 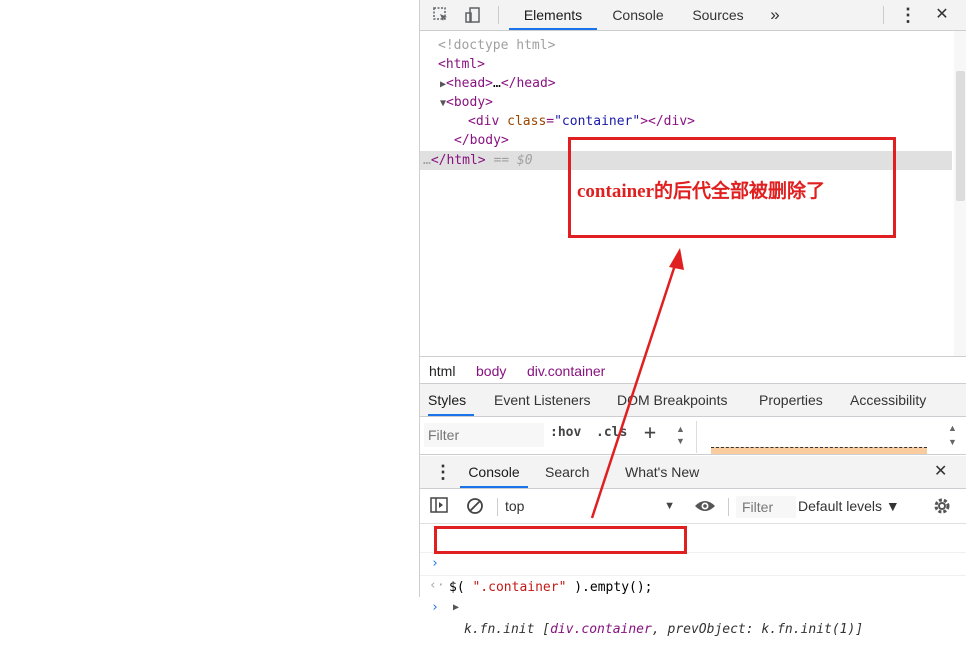 What do you see at coordinates (515, 506) in the screenshot?
I see `context-value: top` at bounding box center [515, 506].